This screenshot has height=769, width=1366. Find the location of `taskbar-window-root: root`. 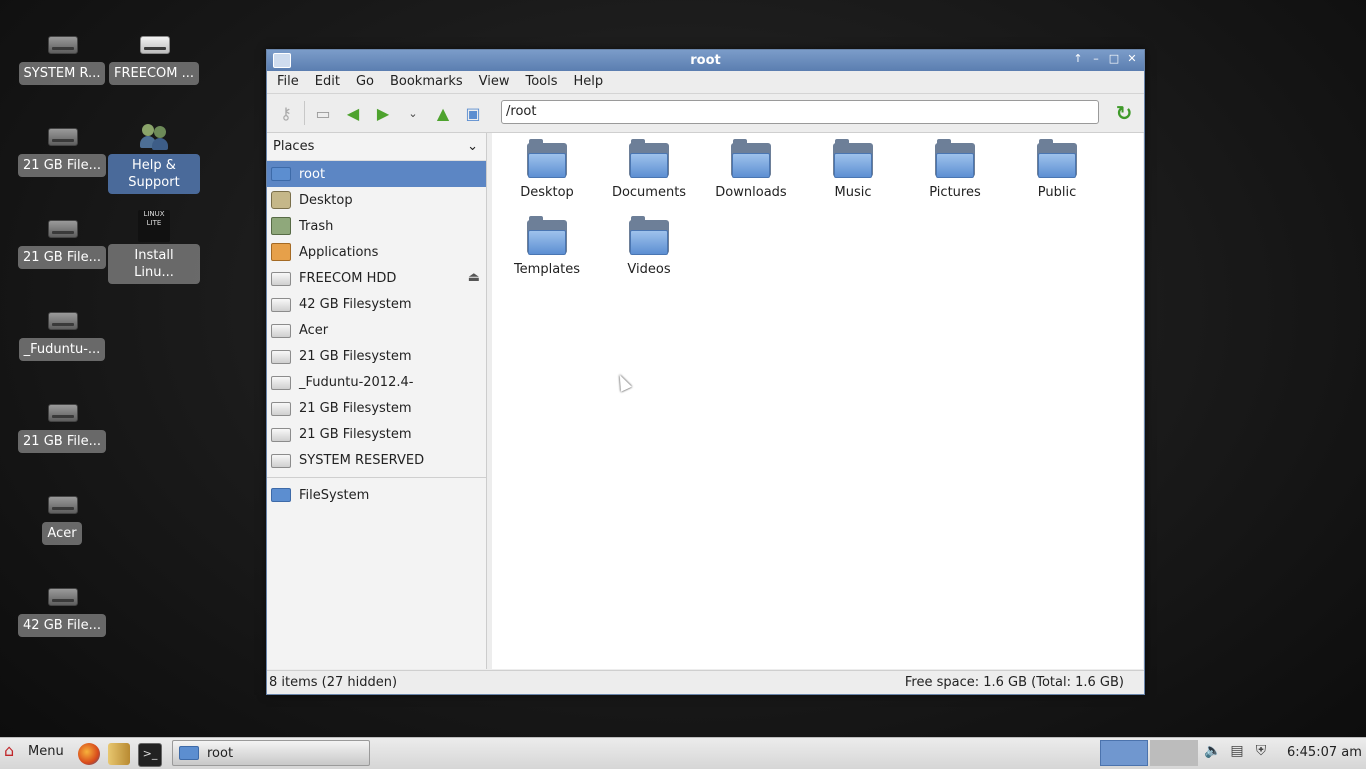

taskbar-window-root: root is located at coordinates (271, 753).